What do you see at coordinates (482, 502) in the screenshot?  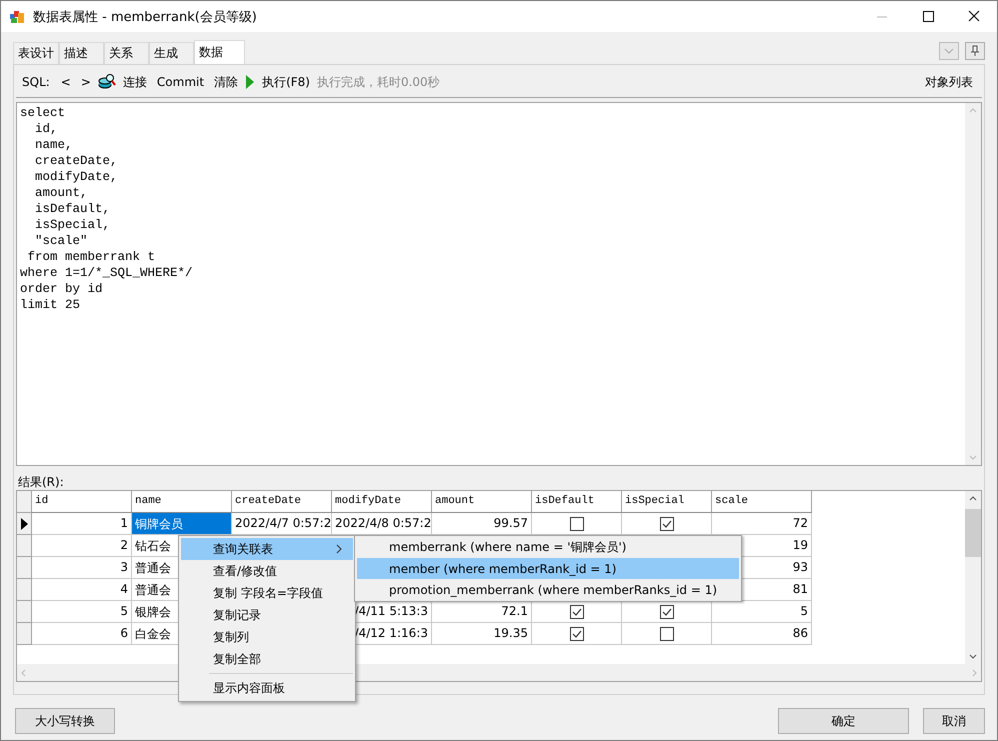 I see `column-header: amount` at bounding box center [482, 502].